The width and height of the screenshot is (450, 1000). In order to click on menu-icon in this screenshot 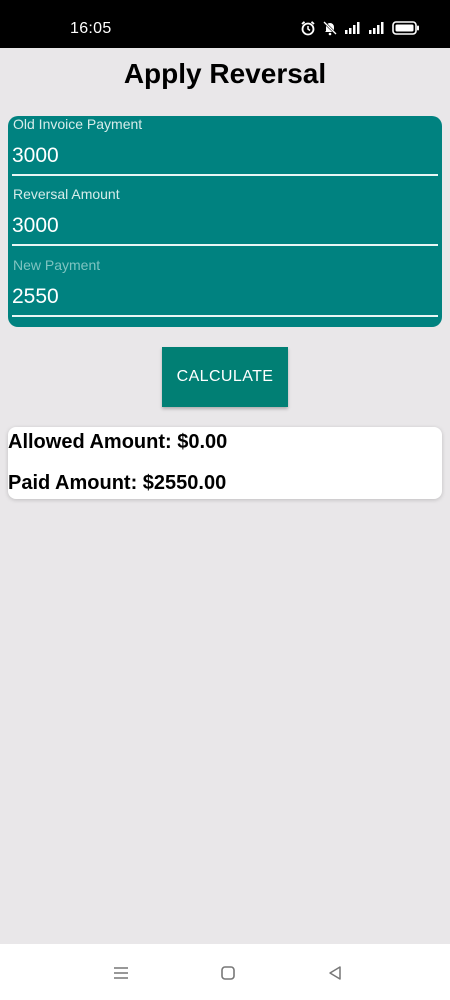, I will do `click(121, 973)`.